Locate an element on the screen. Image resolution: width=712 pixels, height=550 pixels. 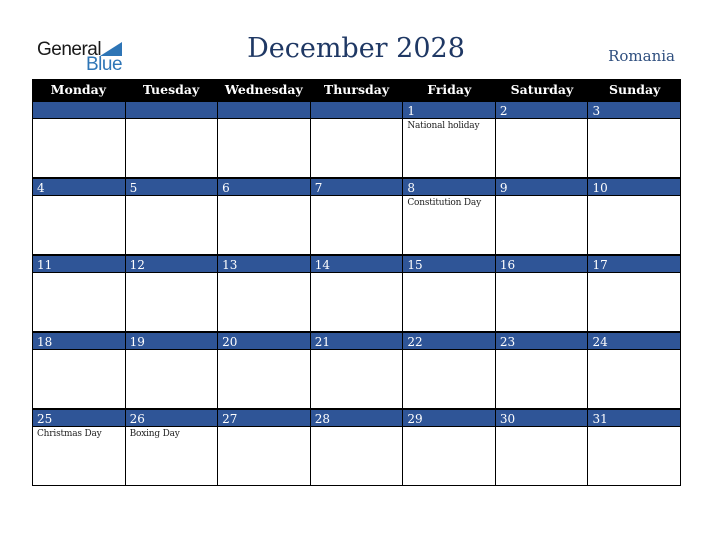
day-cell: 26 Boxing Day is located at coordinates (171, 447).